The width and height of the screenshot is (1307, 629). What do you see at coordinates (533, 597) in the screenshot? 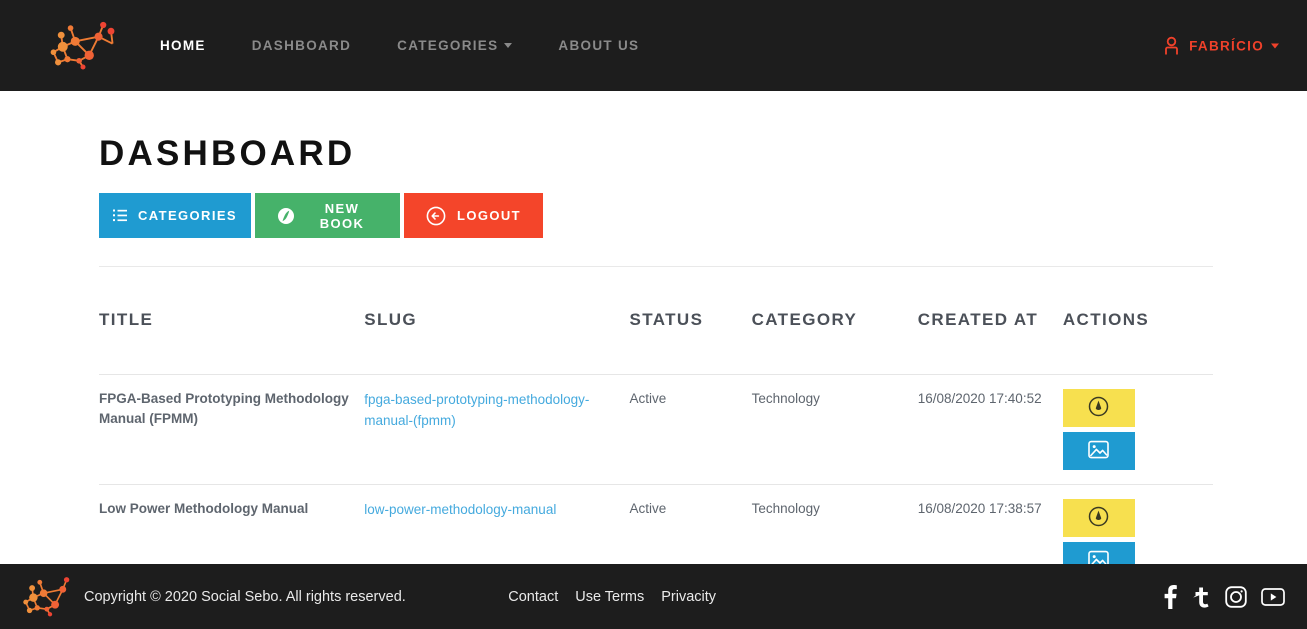
I see `footer-link-contact: Contact` at bounding box center [533, 597].